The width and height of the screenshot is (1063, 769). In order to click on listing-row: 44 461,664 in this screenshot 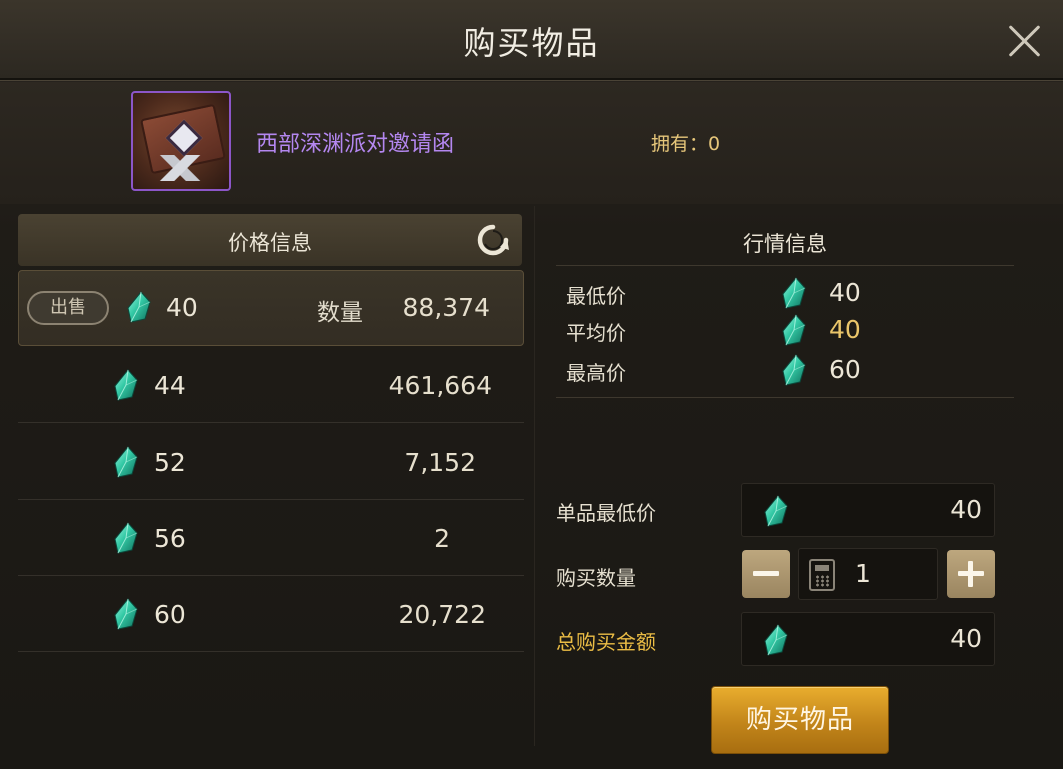, I will do `click(271, 385)`.